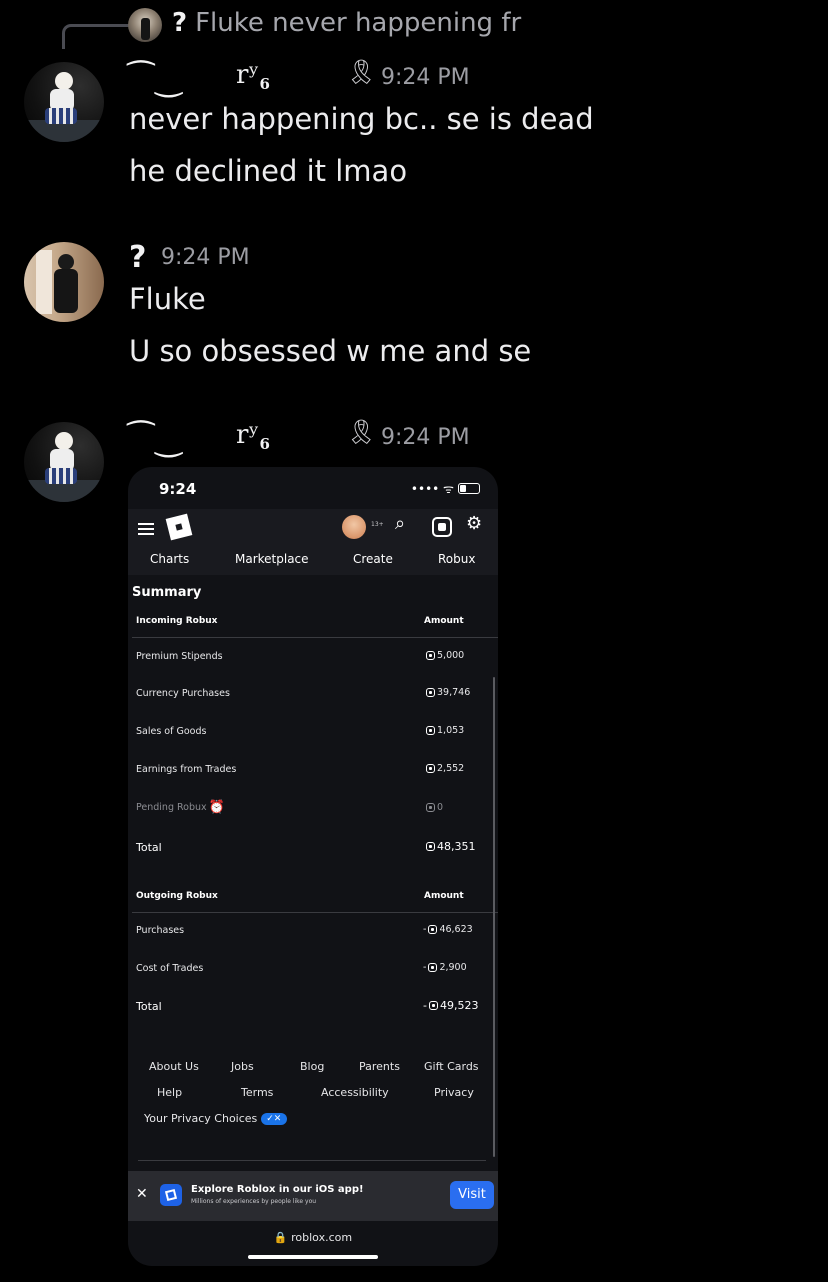 The image size is (828, 1282). What do you see at coordinates (146, 529) in the screenshot?
I see `menu-icon` at bounding box center [146, 529].